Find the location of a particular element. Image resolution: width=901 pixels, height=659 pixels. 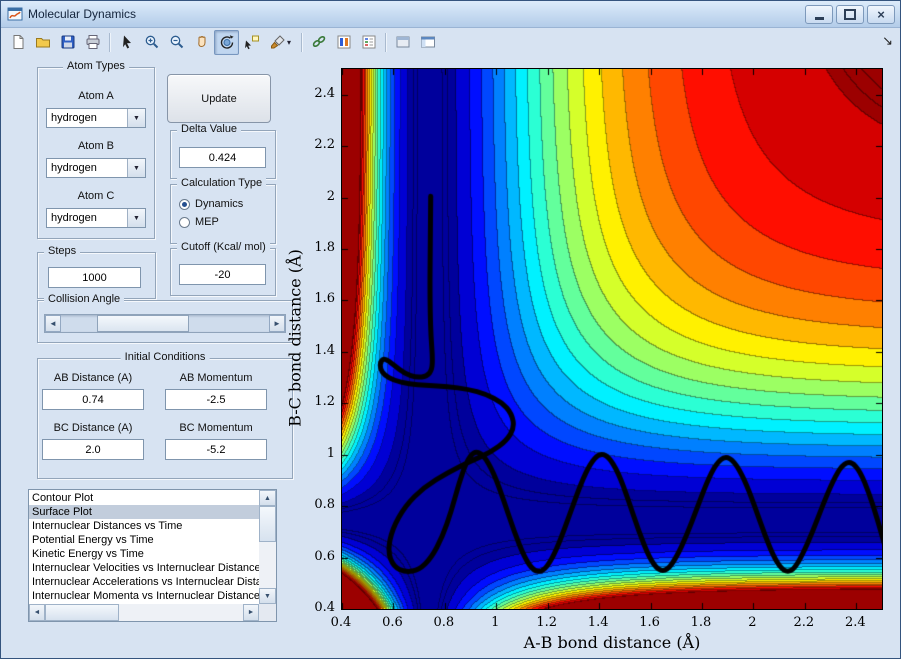

rotate-3d-icon is located at coordinates (227, 42).